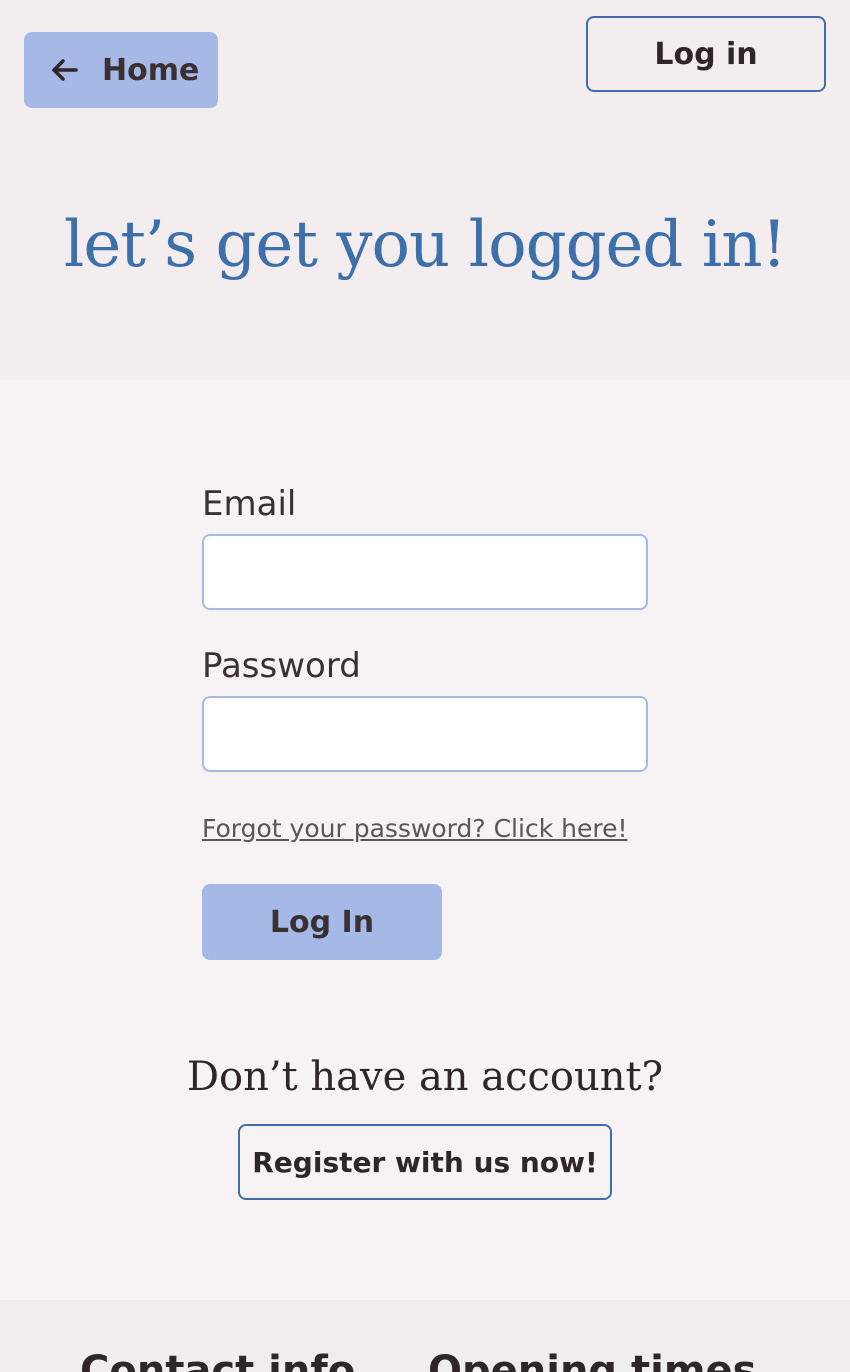 Image resolution: width=850 pixels, height=1372 pixels. Describe the element at coordinates (322, 922) in the screenshot. I see `login-submit-button: Log In` at that location.